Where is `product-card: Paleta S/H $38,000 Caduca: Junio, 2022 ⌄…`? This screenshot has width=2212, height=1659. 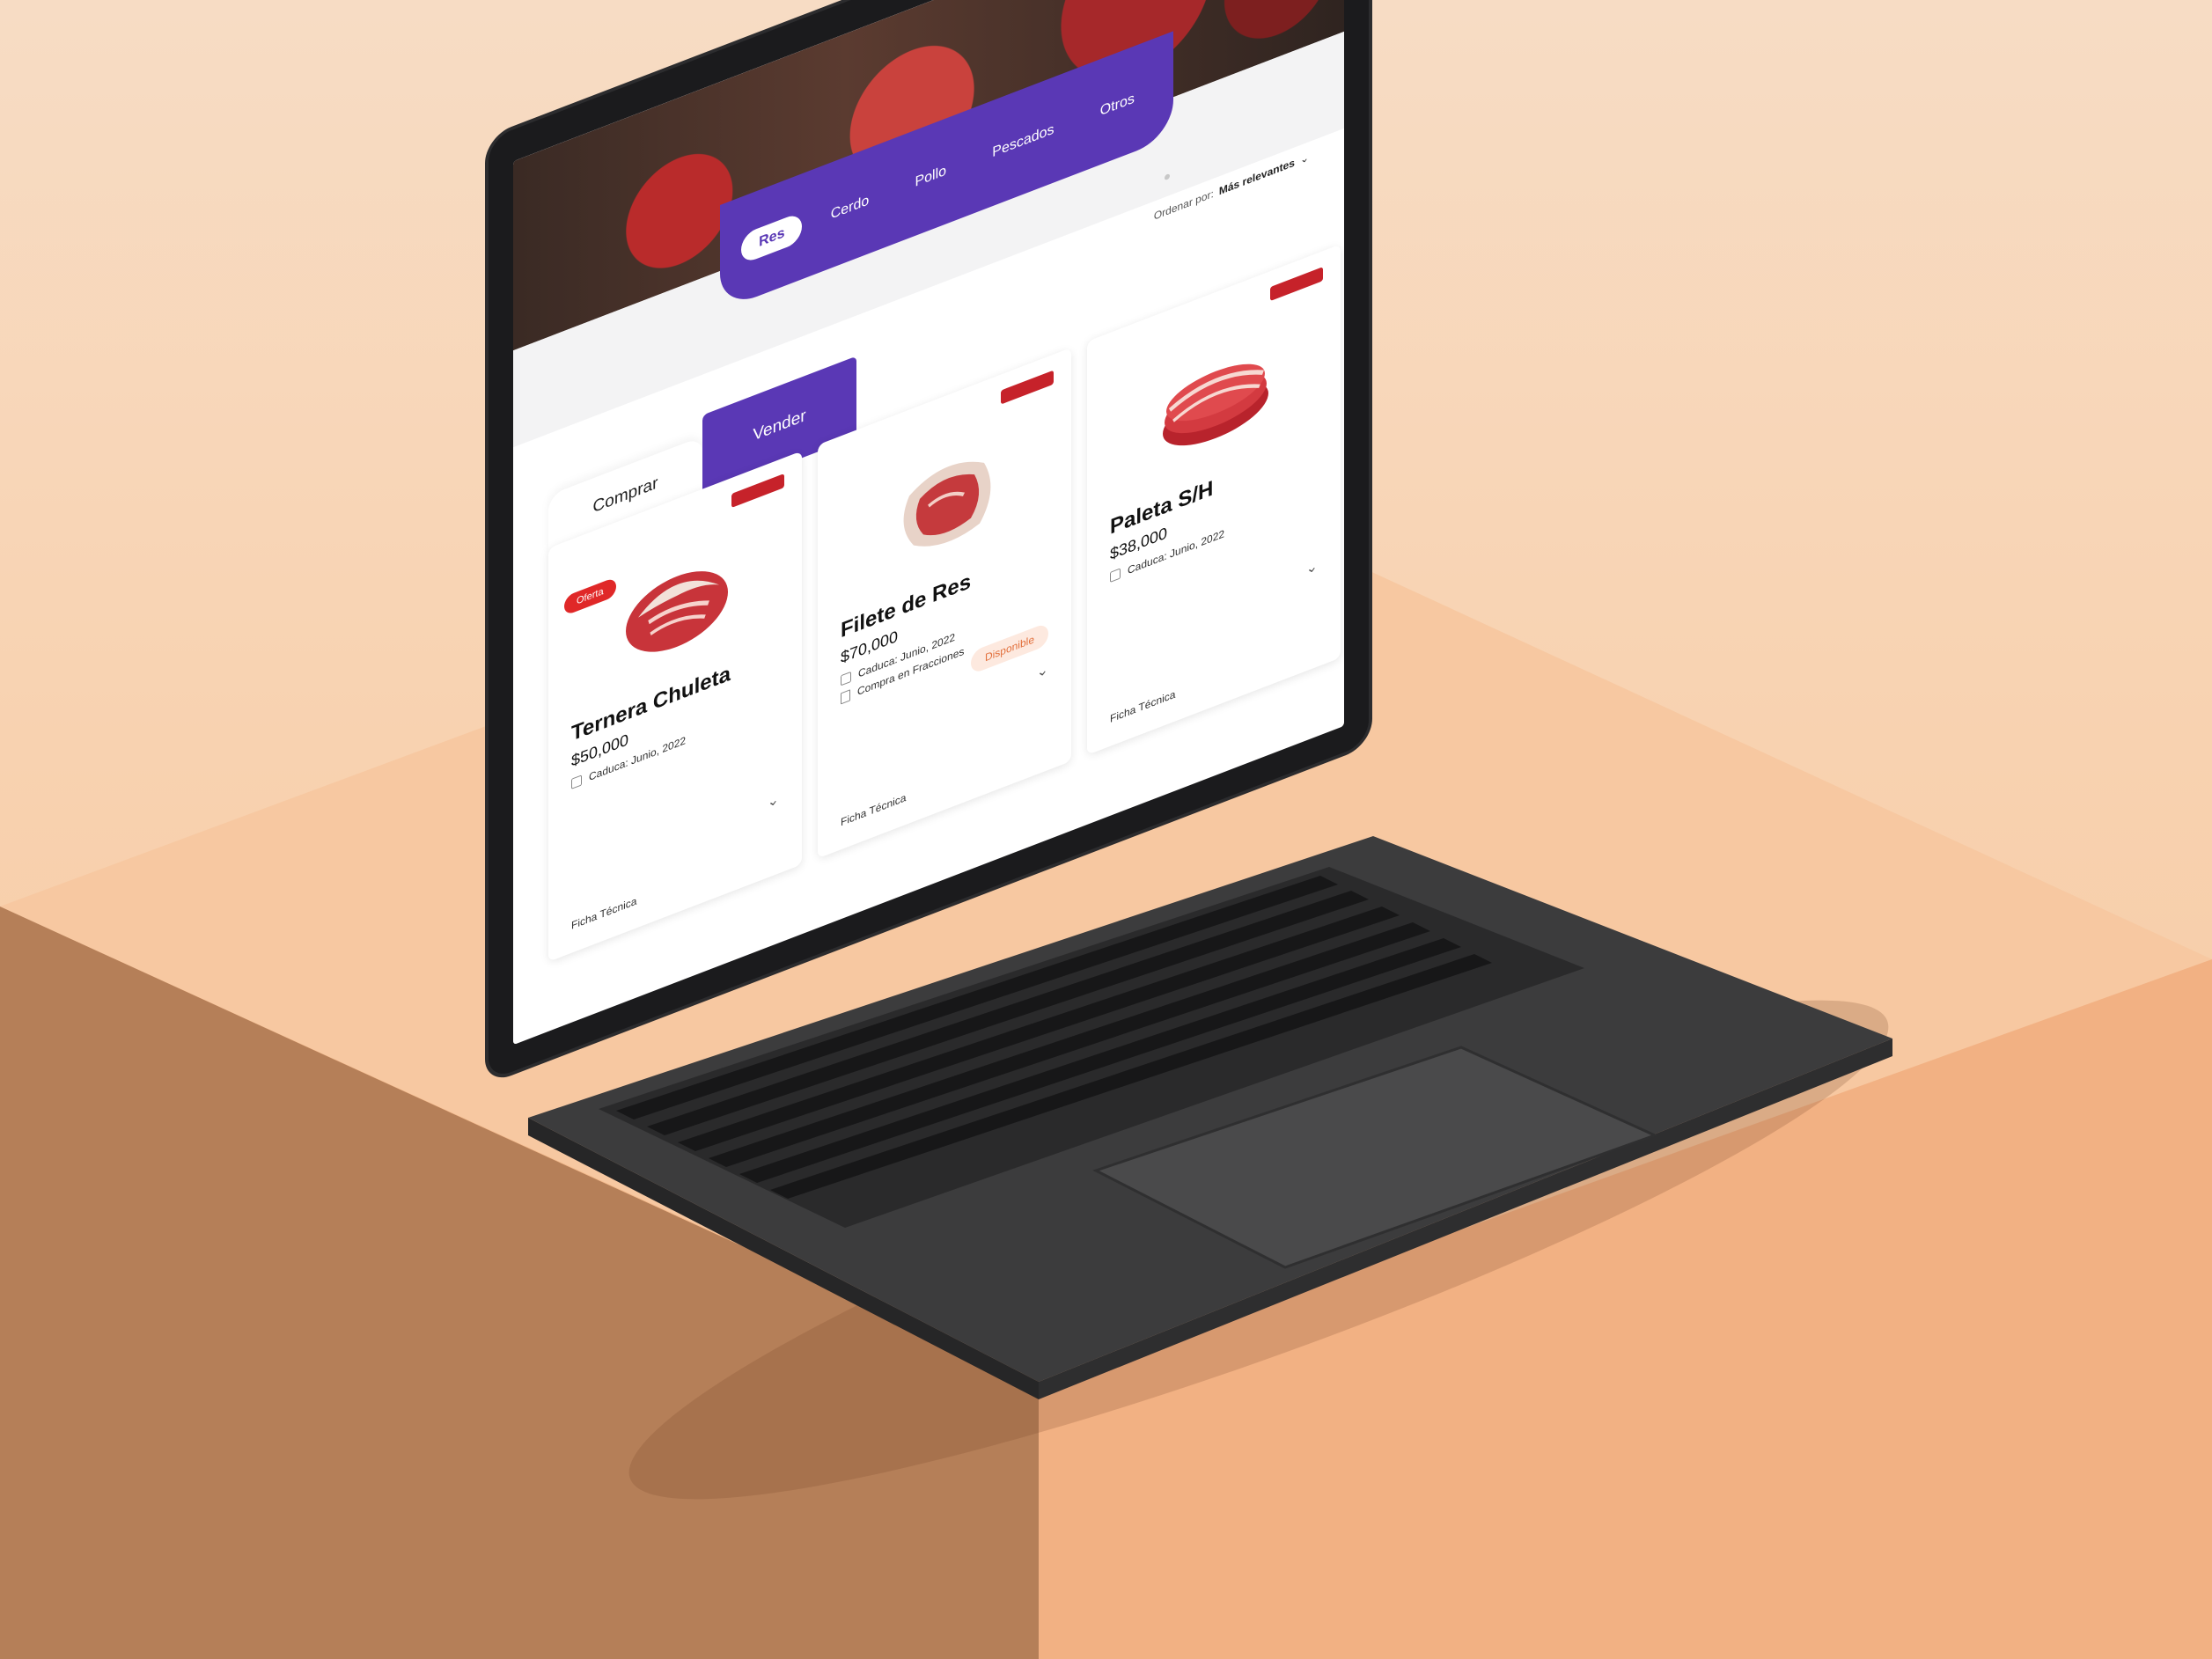
product-card: Paleta S/H $38,000 Caduca: Junio, 2022 ⌄… is located at coordinates (1214, 500).